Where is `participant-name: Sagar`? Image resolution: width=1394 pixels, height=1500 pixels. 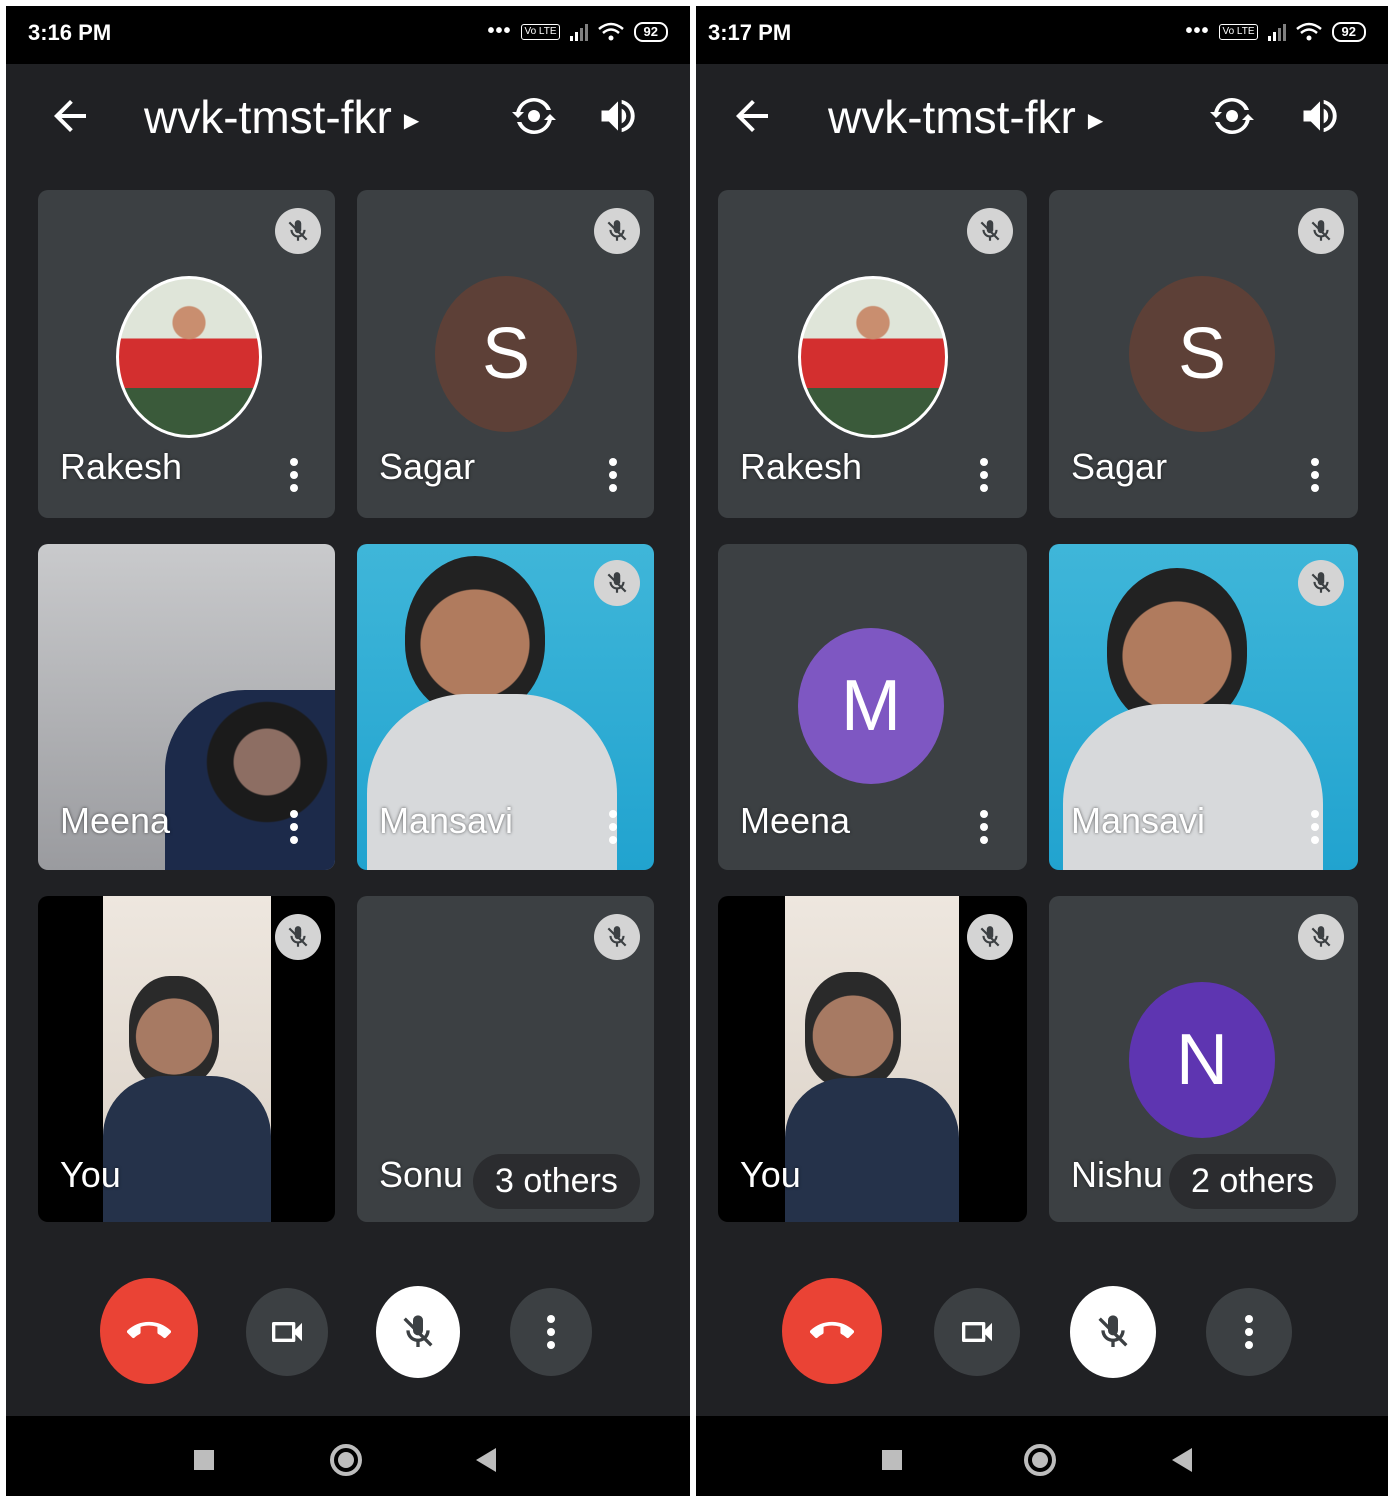
participant-name: Sagar is located at coordinates (427, 466).